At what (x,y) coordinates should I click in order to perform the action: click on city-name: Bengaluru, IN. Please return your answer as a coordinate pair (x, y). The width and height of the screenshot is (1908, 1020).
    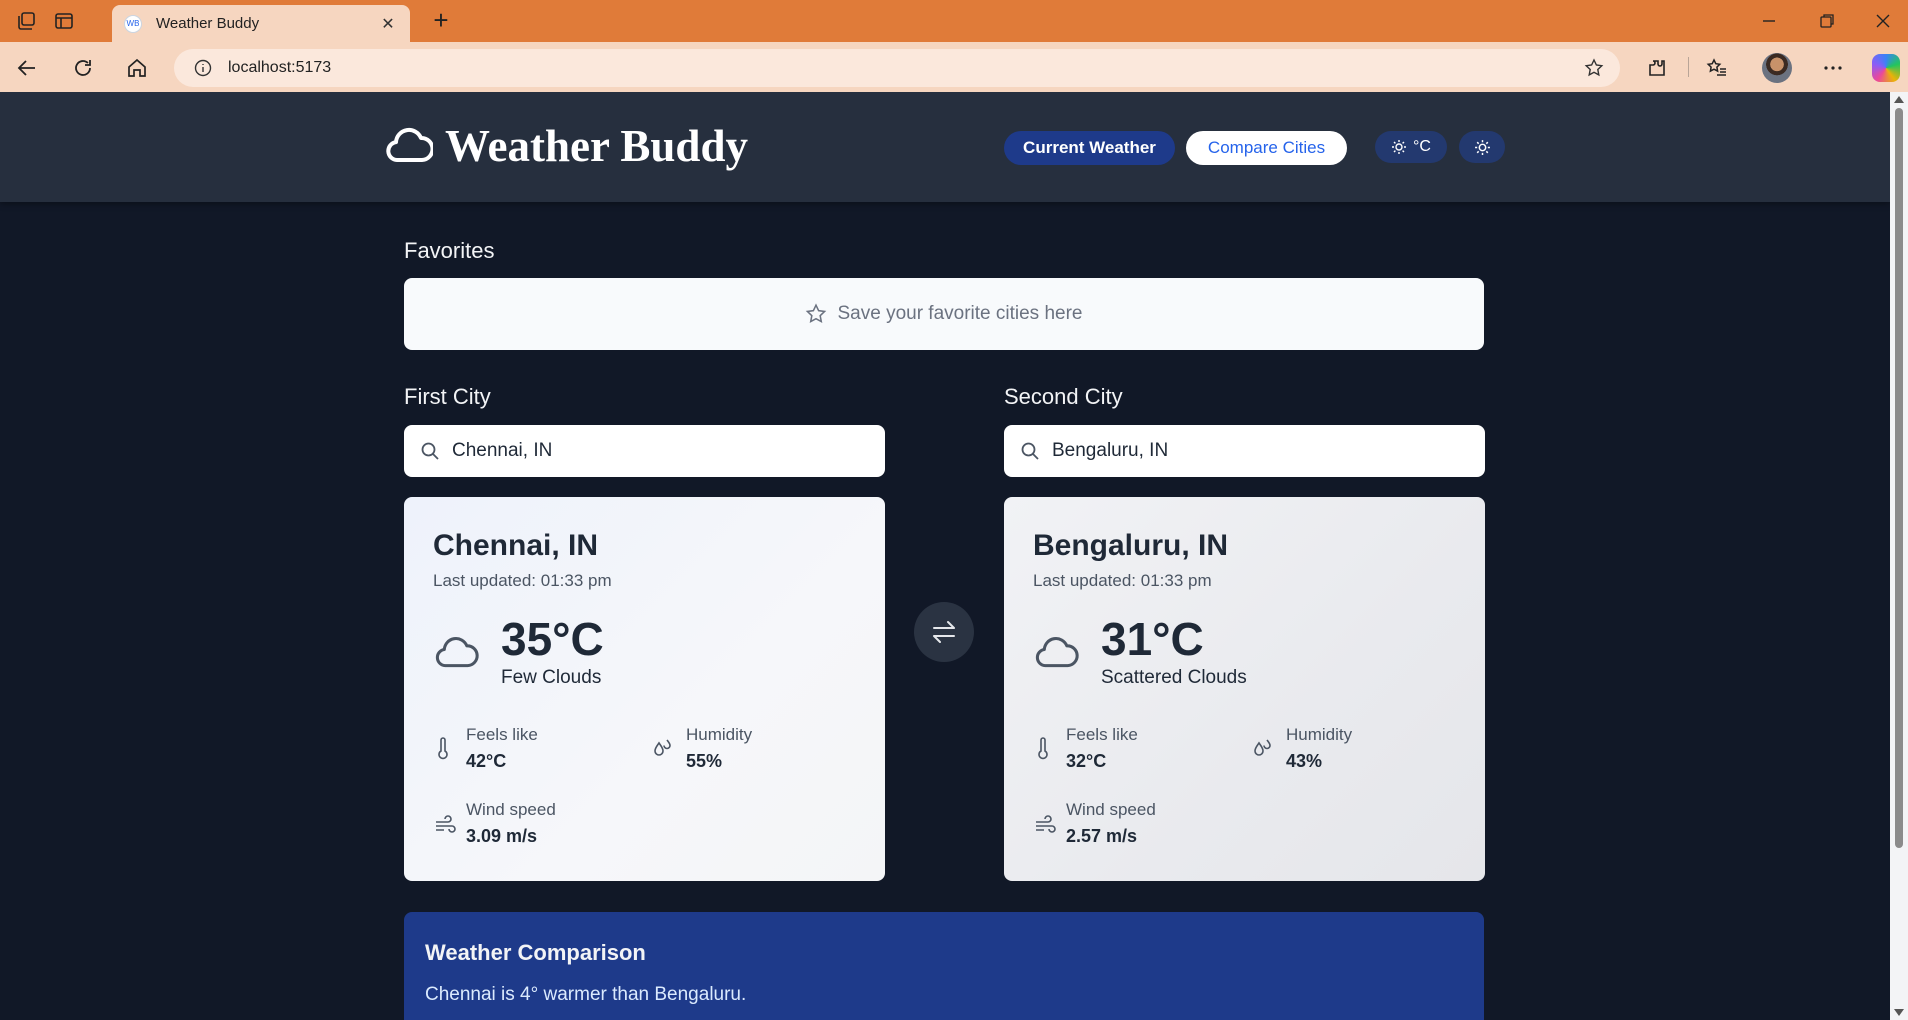
    Looking at the image, I should click on (1131, 545).